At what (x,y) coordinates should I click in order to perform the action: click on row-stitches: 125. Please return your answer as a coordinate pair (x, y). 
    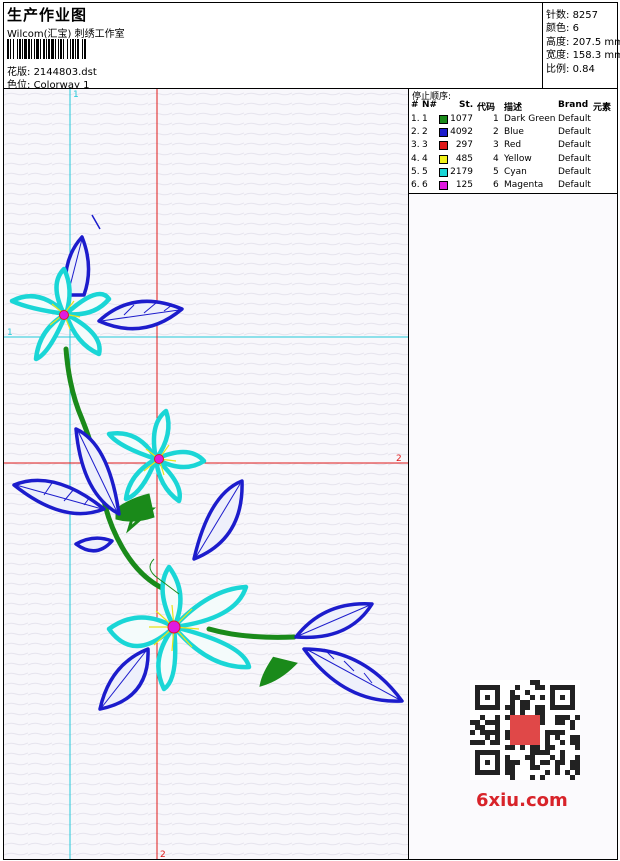
    Looking at the image, I should click on (464, 185).